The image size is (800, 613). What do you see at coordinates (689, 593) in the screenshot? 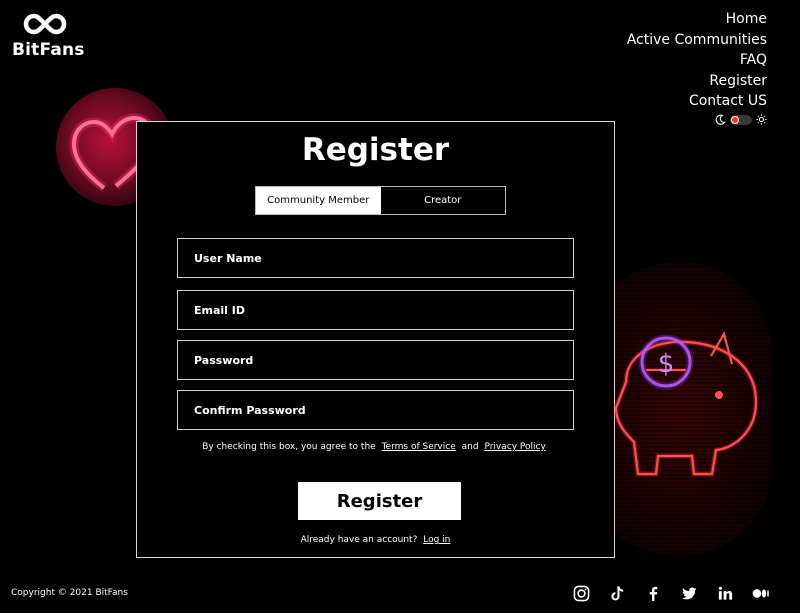
I see `twitter-icon` at bounding box center [689, 593].